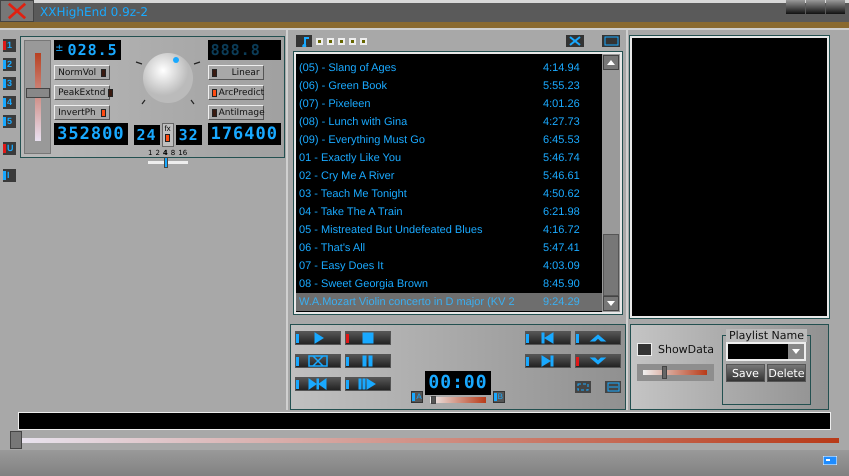 The image size is (849, 476). Describe the element at coordinates (9, 121) in the screenshot. I see `preset-button: 5` at that location.